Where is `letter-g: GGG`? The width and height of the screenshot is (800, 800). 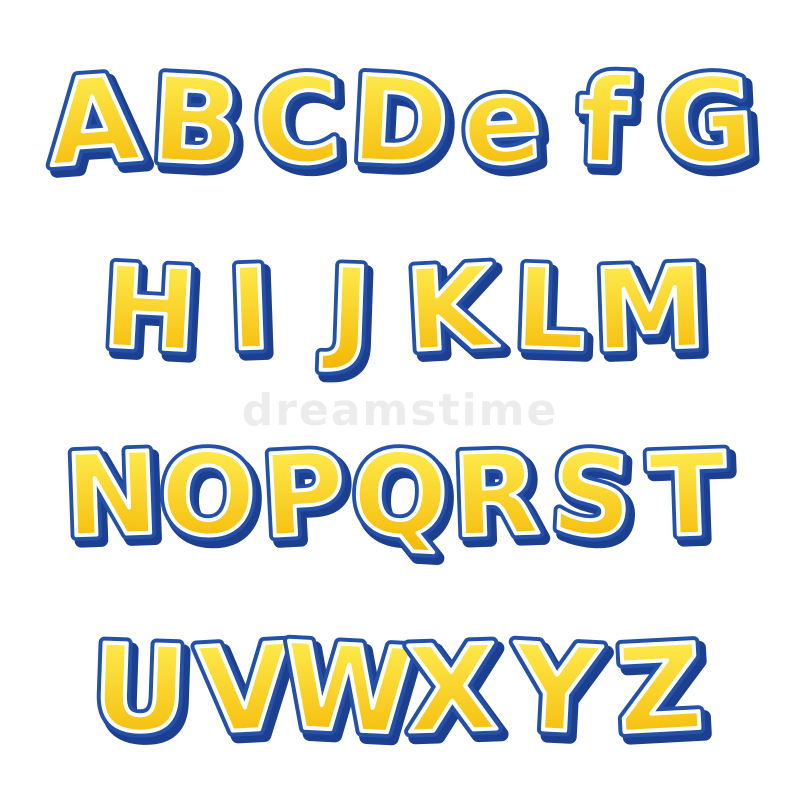 letter-g: GGG is located at coordinates (709, 125).